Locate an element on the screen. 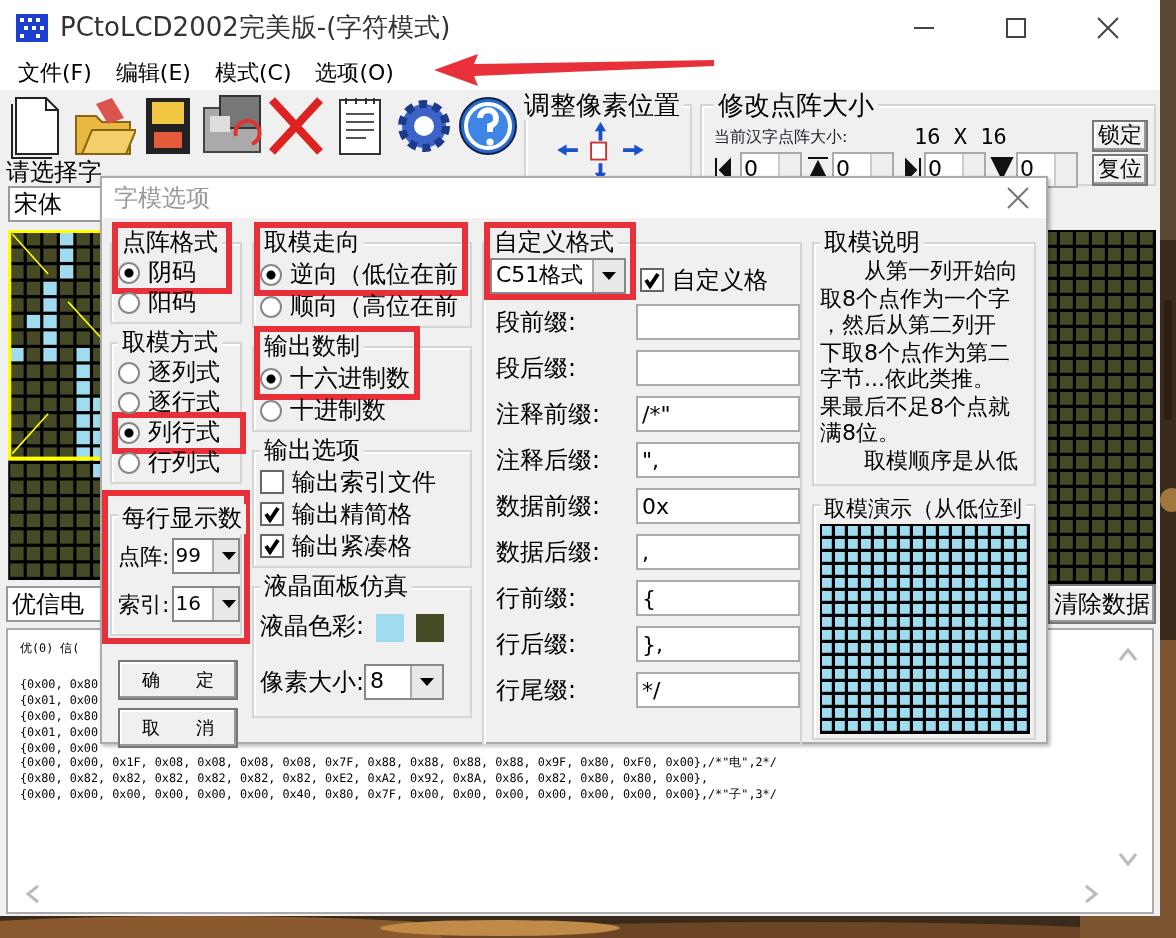  input-field: */ is located at coordinates (718, 690).